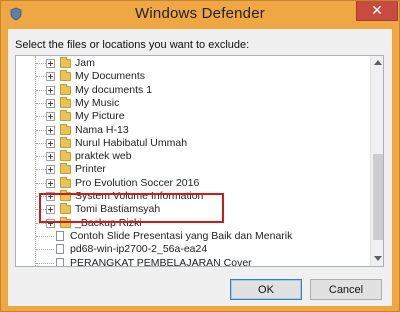 This screenshot has height=312, width=400. Describe the element at coordinates (266, 289) in the screenshot. I see `ok-button: OK` at that location.